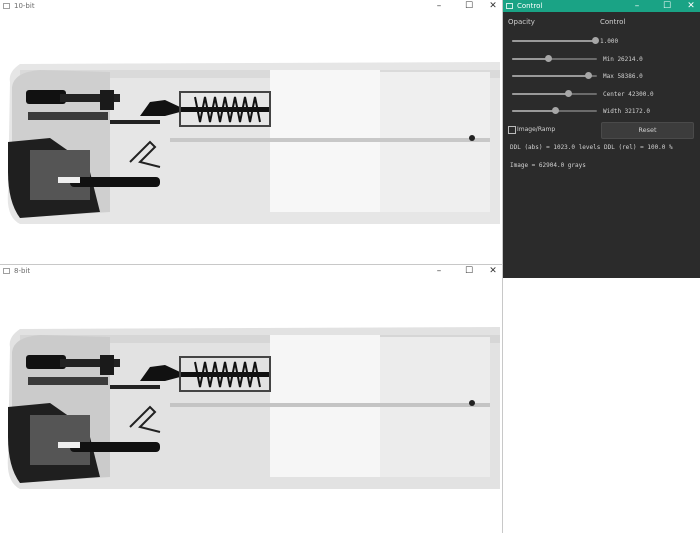 The width and height of the screenshot is (700, 533). What do you see at coordinates (530, 6) in the screenshot?
I see `control-window-title: Control` at bounding box center [530, 6].